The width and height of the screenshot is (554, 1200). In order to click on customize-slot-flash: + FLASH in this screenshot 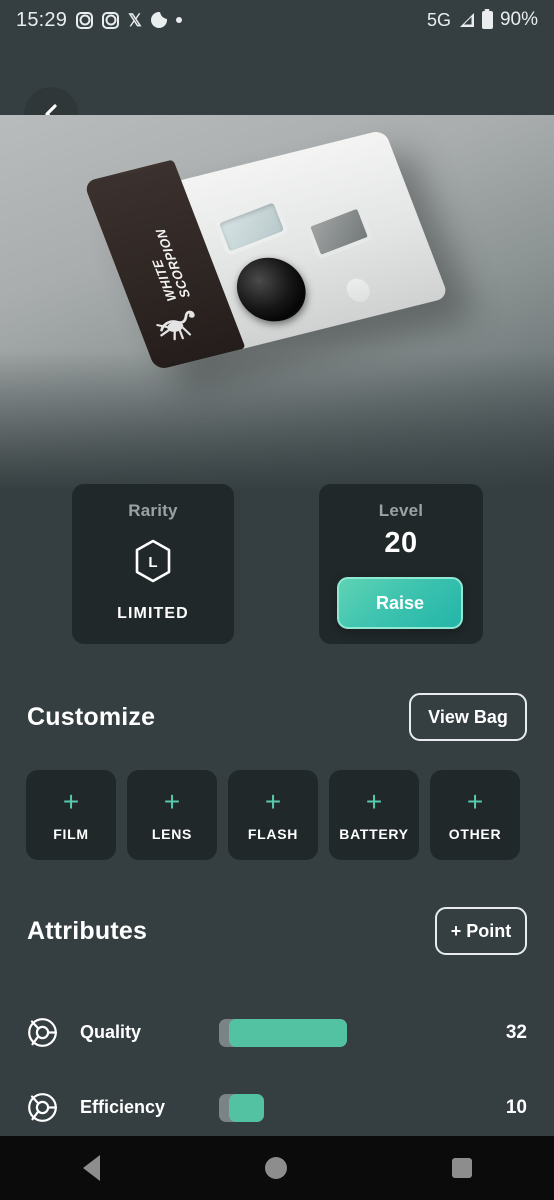, I will do `click(273, 815)`.